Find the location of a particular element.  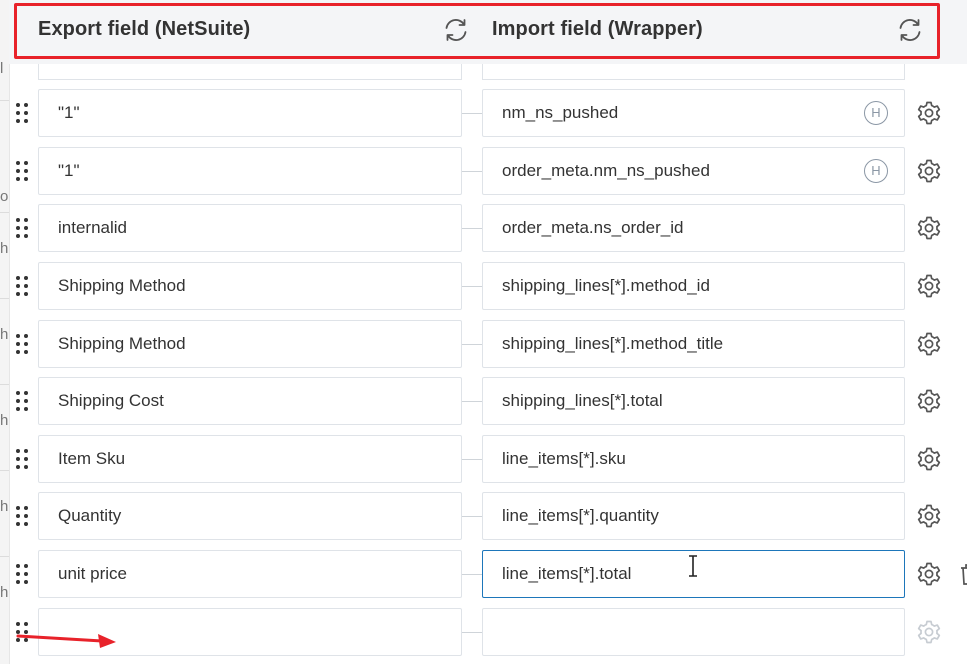

mapping-row: Item Sku line_items[*].sku is located at coordinates (483, 459).